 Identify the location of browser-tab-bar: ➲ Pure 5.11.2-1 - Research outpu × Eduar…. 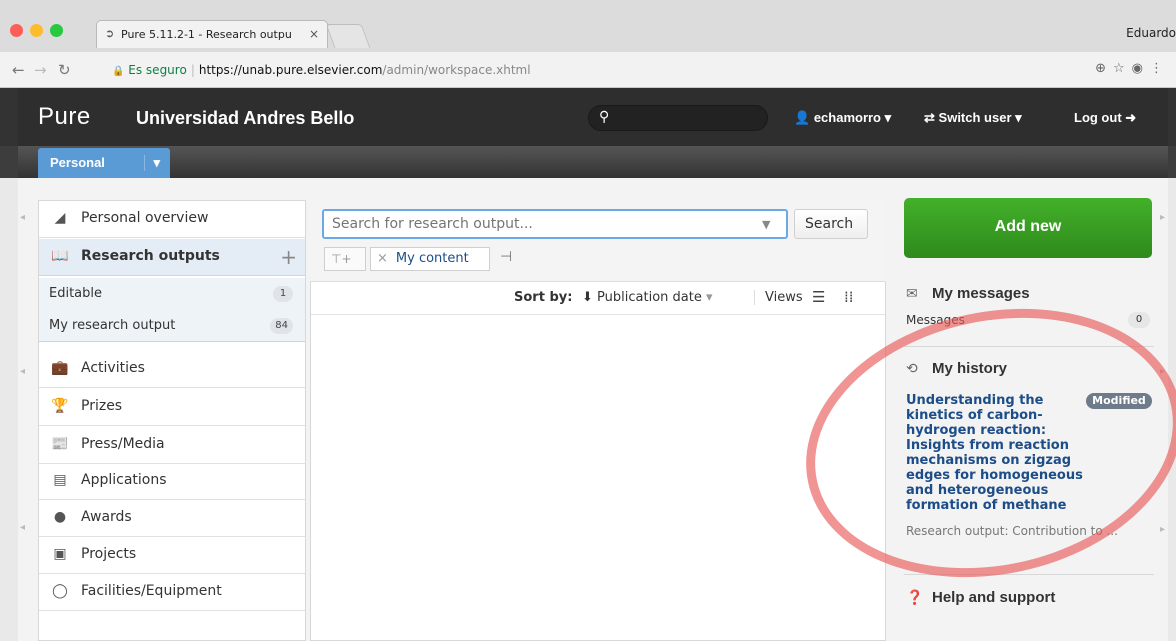
(588, 26).